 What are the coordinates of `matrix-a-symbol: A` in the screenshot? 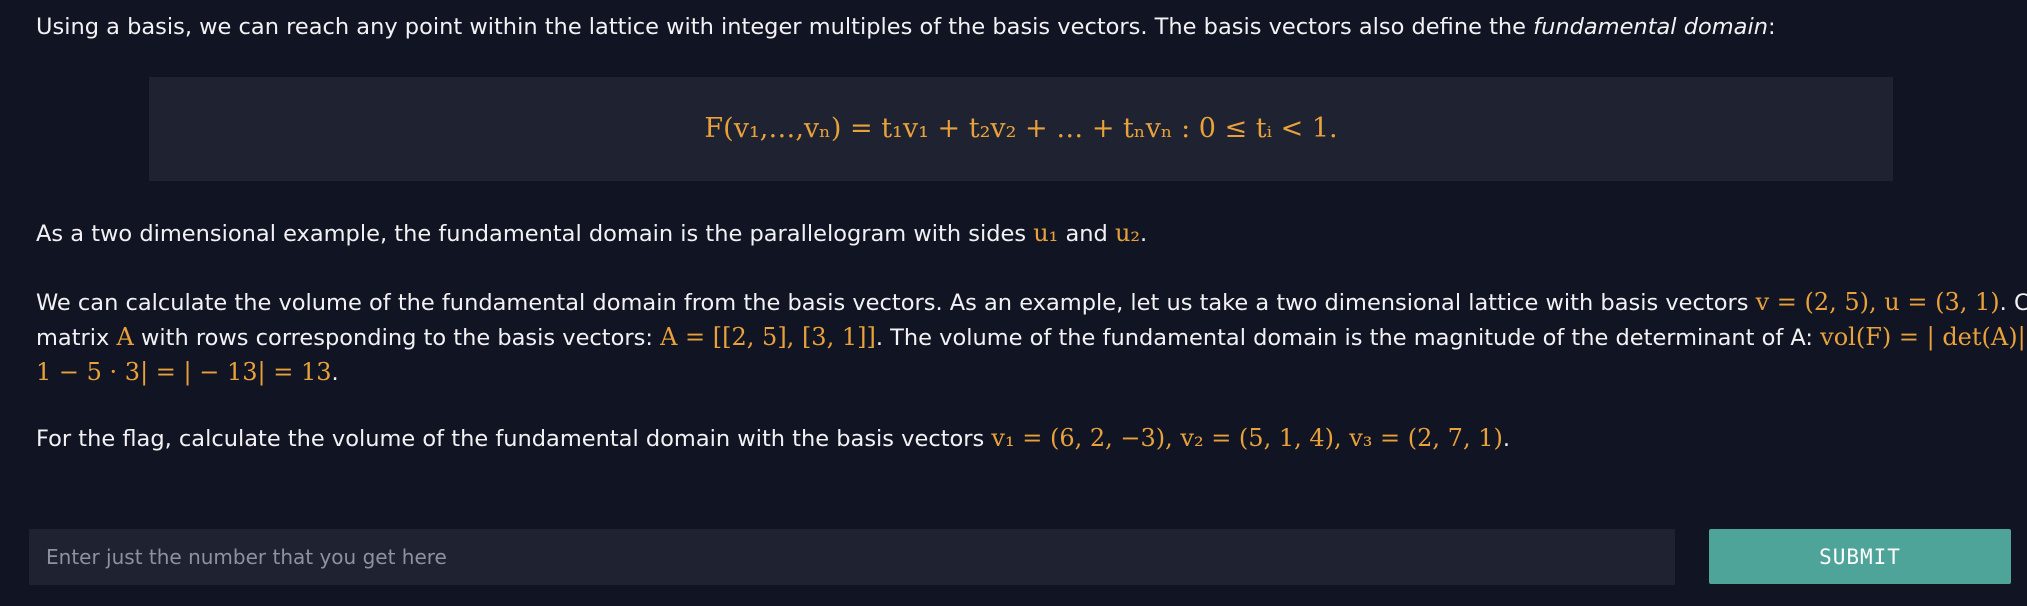 It's located at (125, 337).